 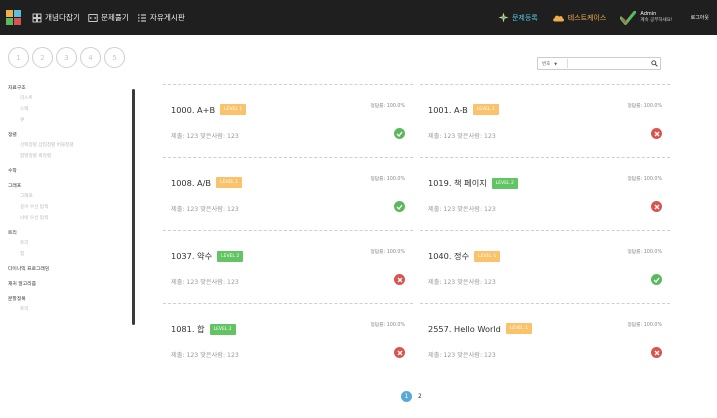 I want to click on step-circle-2: 2, so click(x=42, y=57).